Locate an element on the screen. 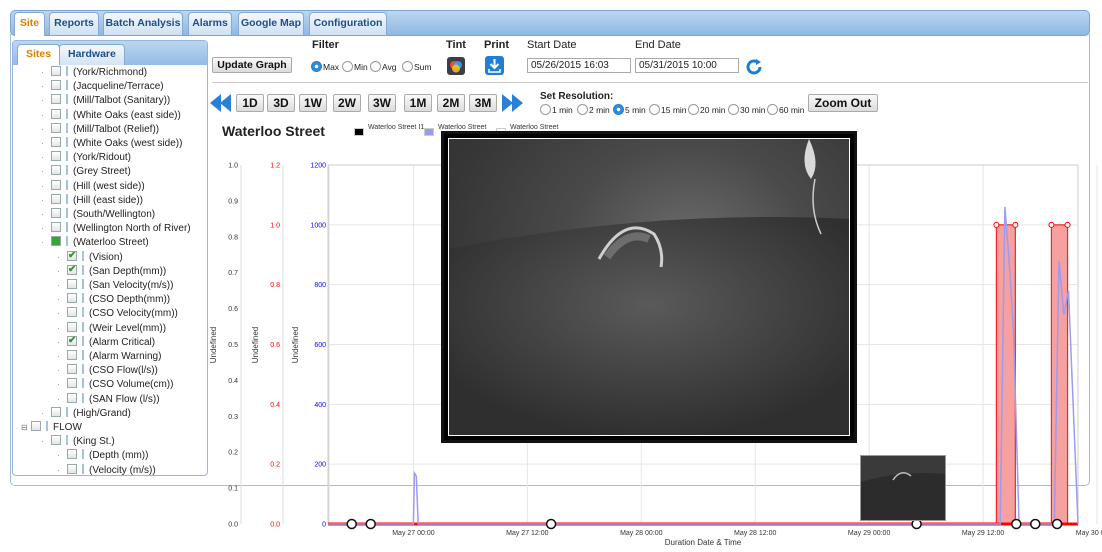 Image resolution: width=1102 pixels, height=552 pixels. alarm-bar is located at coordinates (1005, 374).